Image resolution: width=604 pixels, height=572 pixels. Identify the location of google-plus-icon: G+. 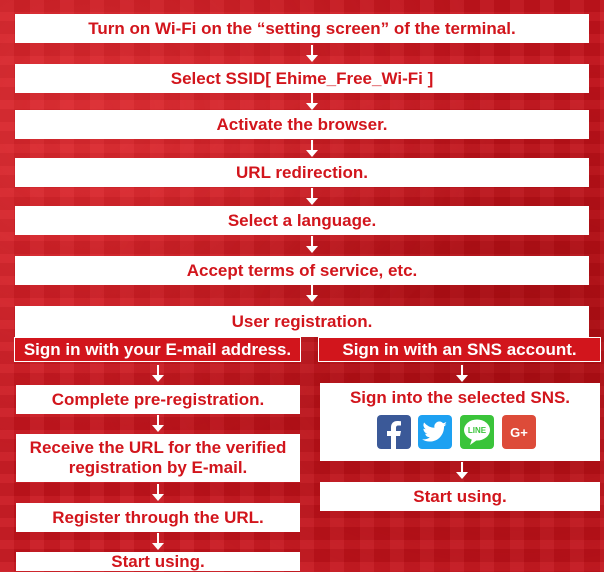
(519, 432).